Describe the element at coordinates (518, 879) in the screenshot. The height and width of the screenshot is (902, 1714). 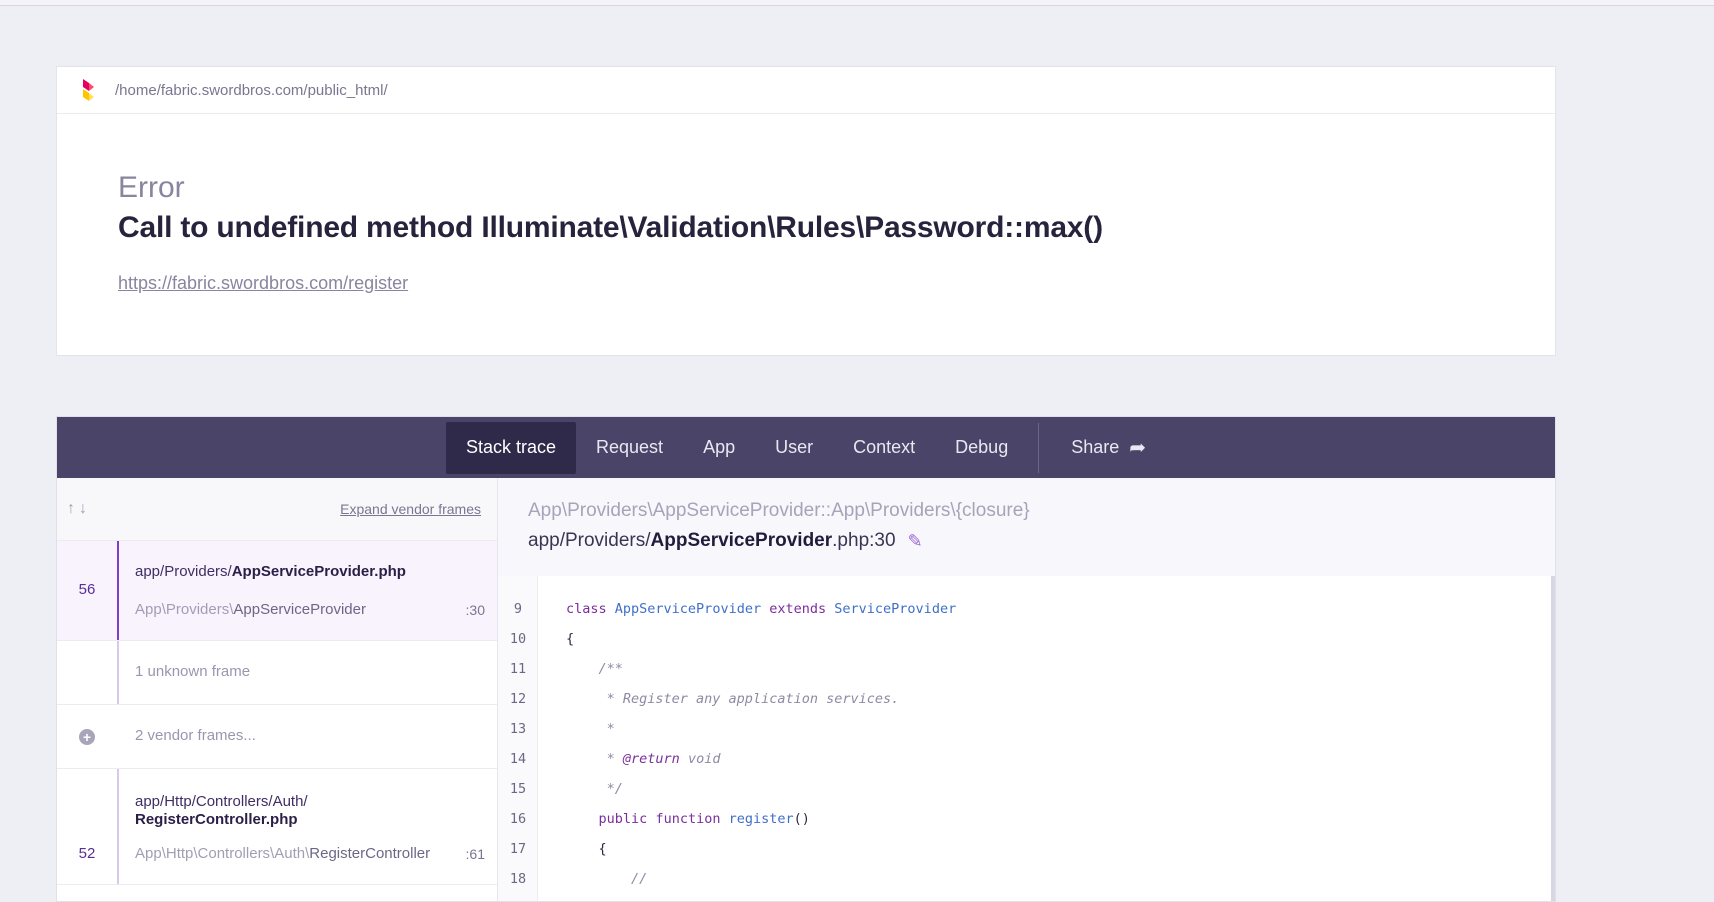
I see `line-number: 18` at that location.